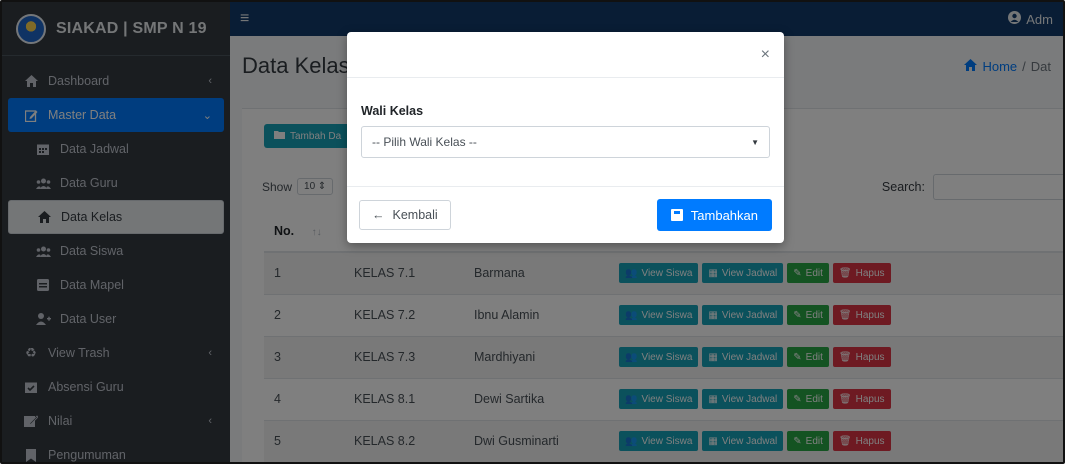  I want to click on modal-header: ×, so click(565, 55).